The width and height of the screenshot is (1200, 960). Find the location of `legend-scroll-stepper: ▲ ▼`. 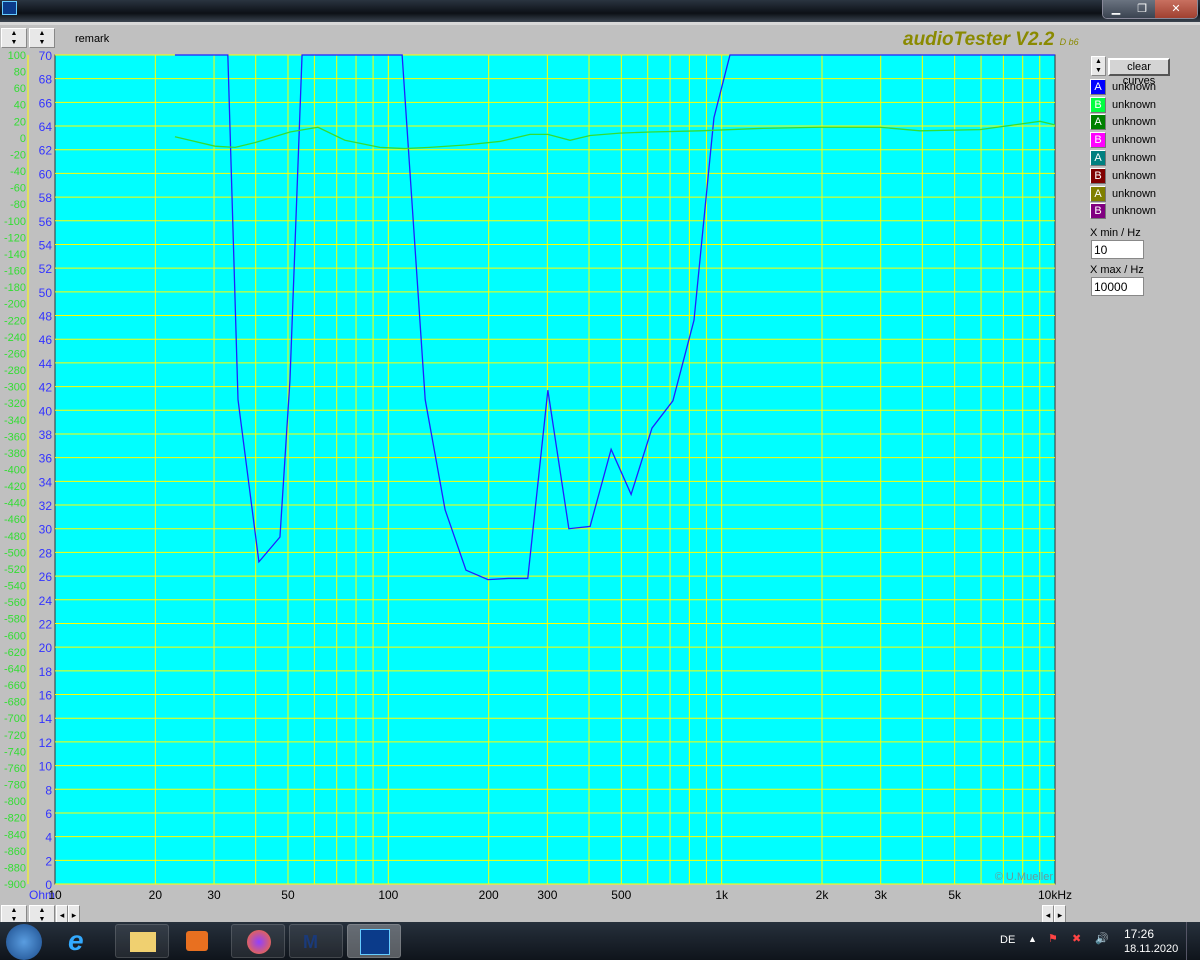

legend-scroll-stepper: ▲ ▼ is located at coordinates (1098, 66).